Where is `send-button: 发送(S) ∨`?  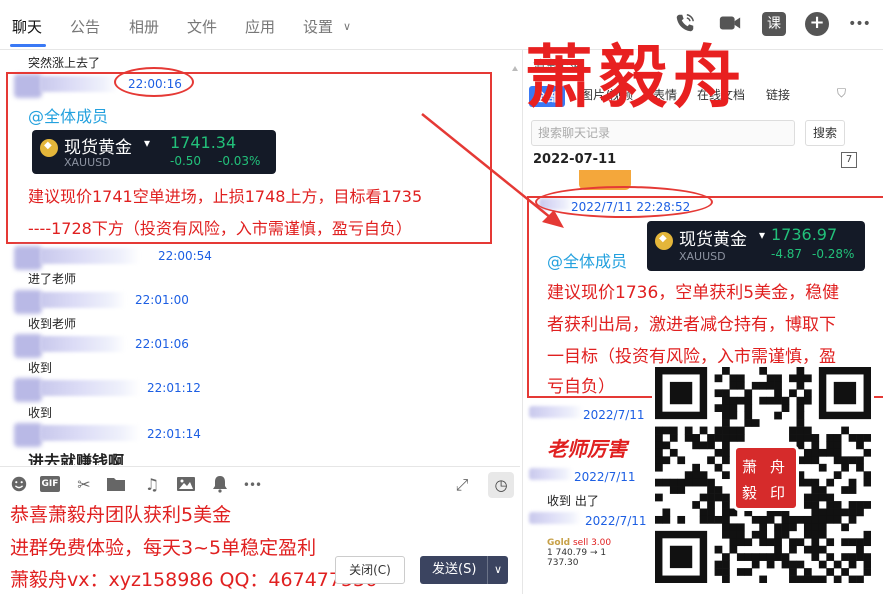 send-button: 发送(S) ∨ is located at coordinates (464, 570).